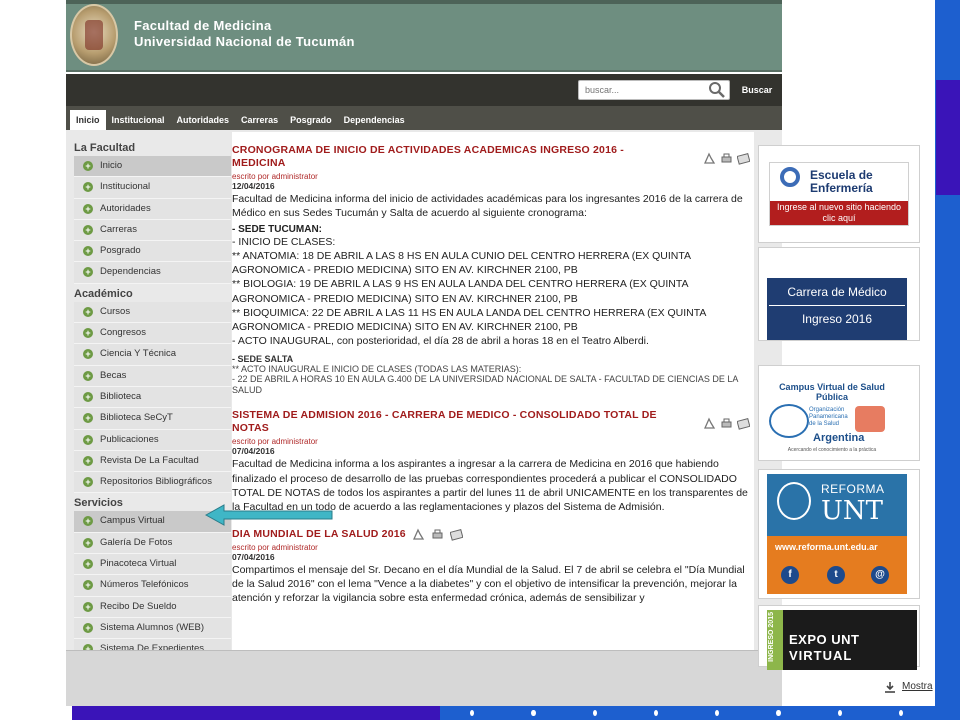 The height and width of the screenshot is (720, 960). I want to click on unt-label: UNT, so click(852, 511).